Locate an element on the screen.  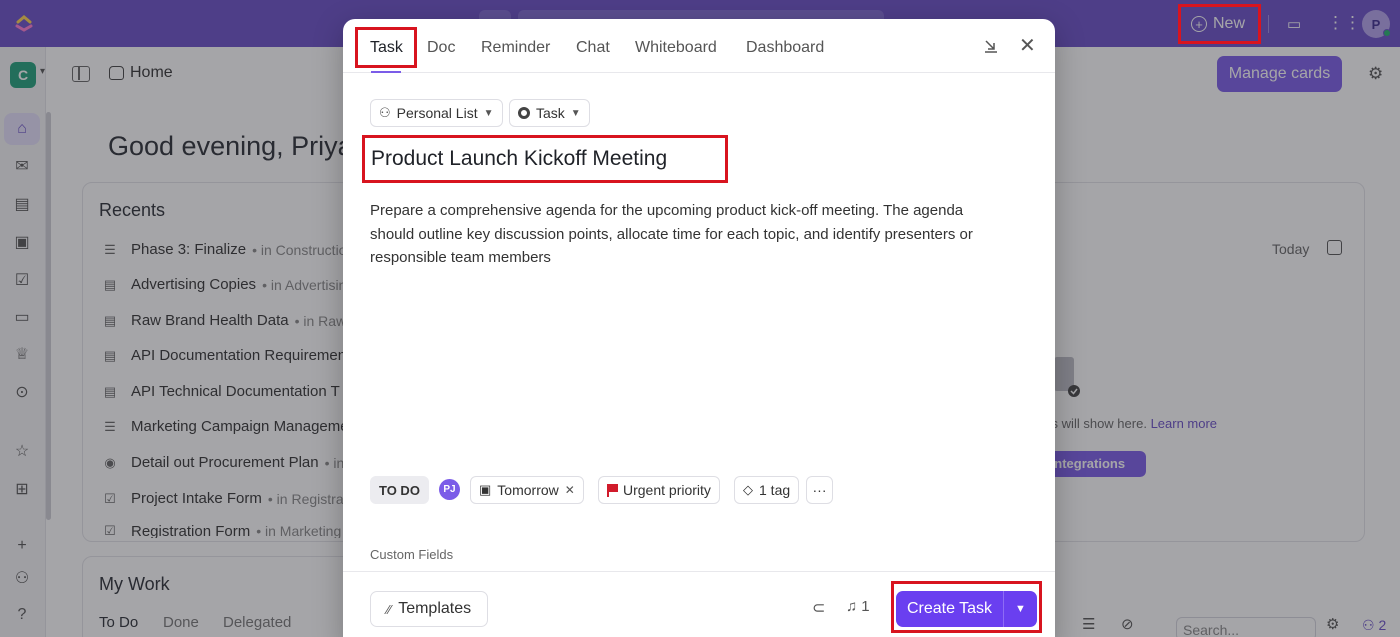
due-date-label: Tomorrow is located at coordinates (528, 490).